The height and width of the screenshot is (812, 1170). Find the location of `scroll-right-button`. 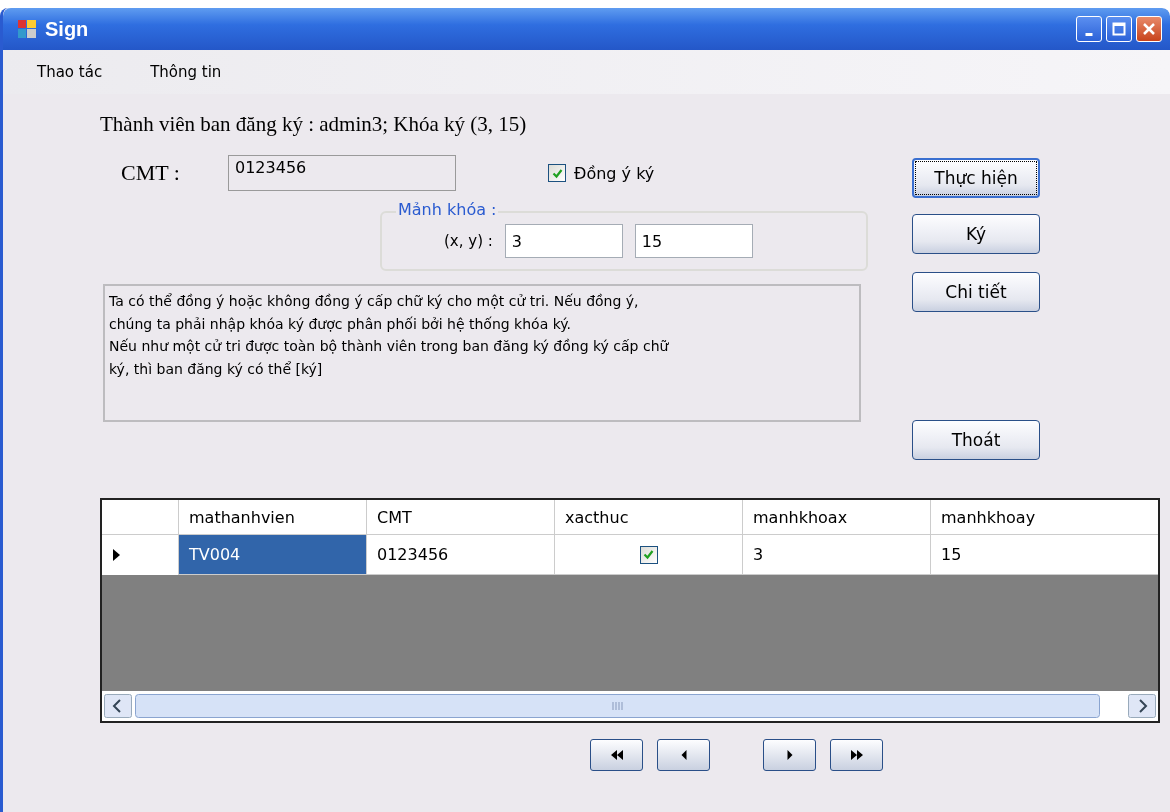

scroll-right-button is located at coordinates (1142, 706).